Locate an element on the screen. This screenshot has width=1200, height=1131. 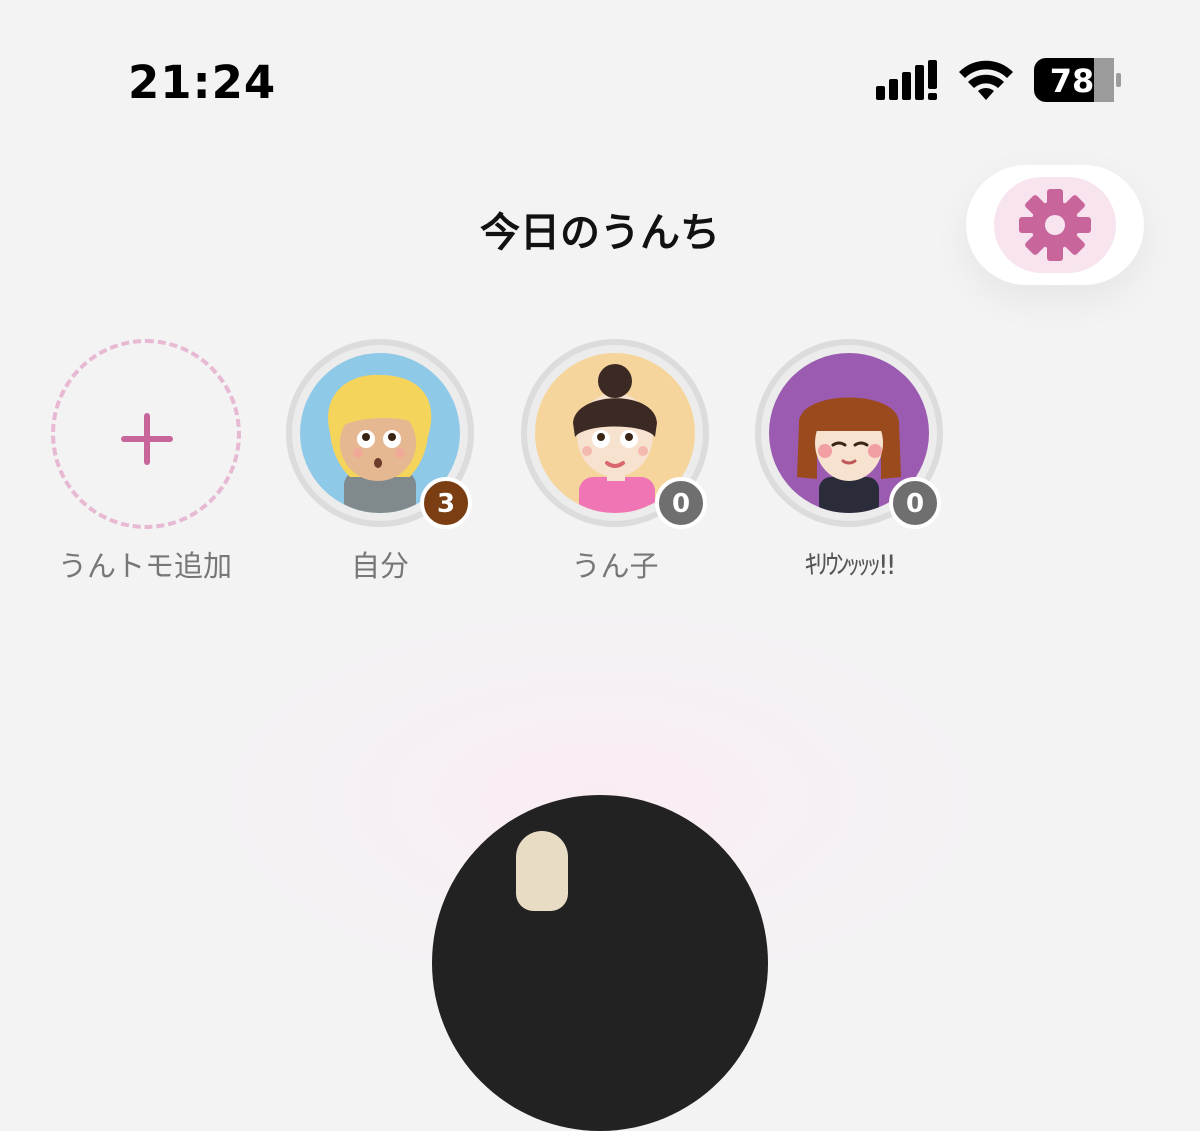
status-bar: 21:24 78 is located at coordinates (600, 70).